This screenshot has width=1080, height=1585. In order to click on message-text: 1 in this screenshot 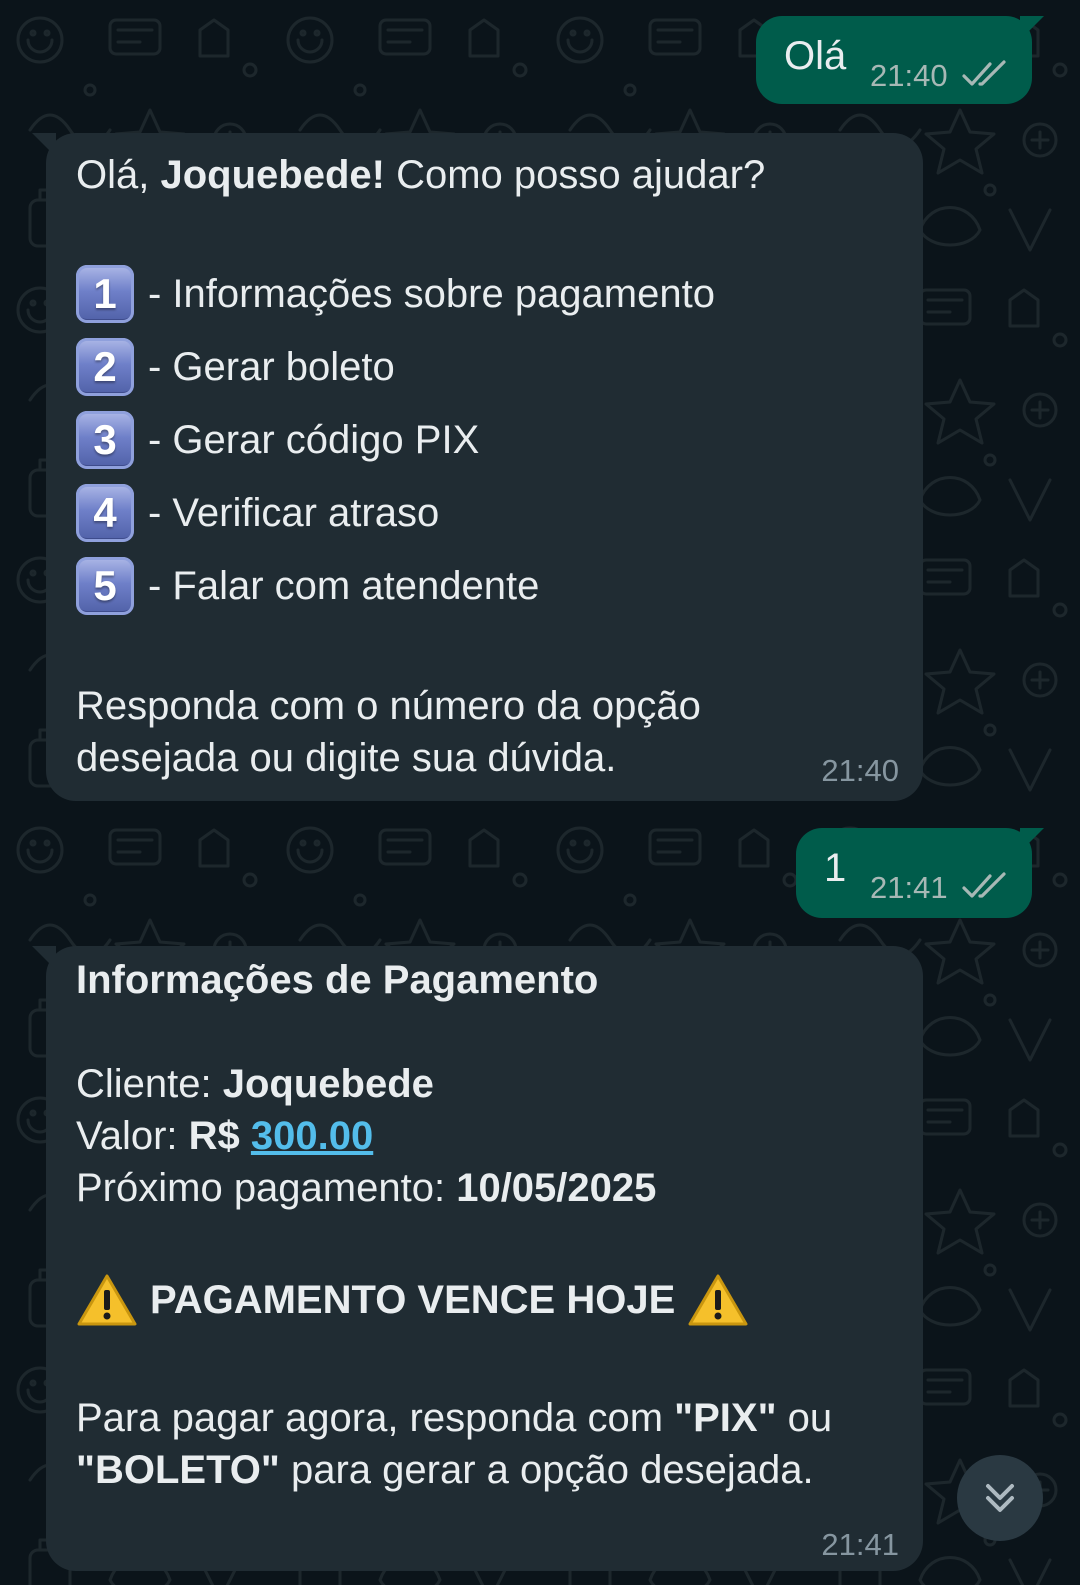, I will do `click(835, 868)`.